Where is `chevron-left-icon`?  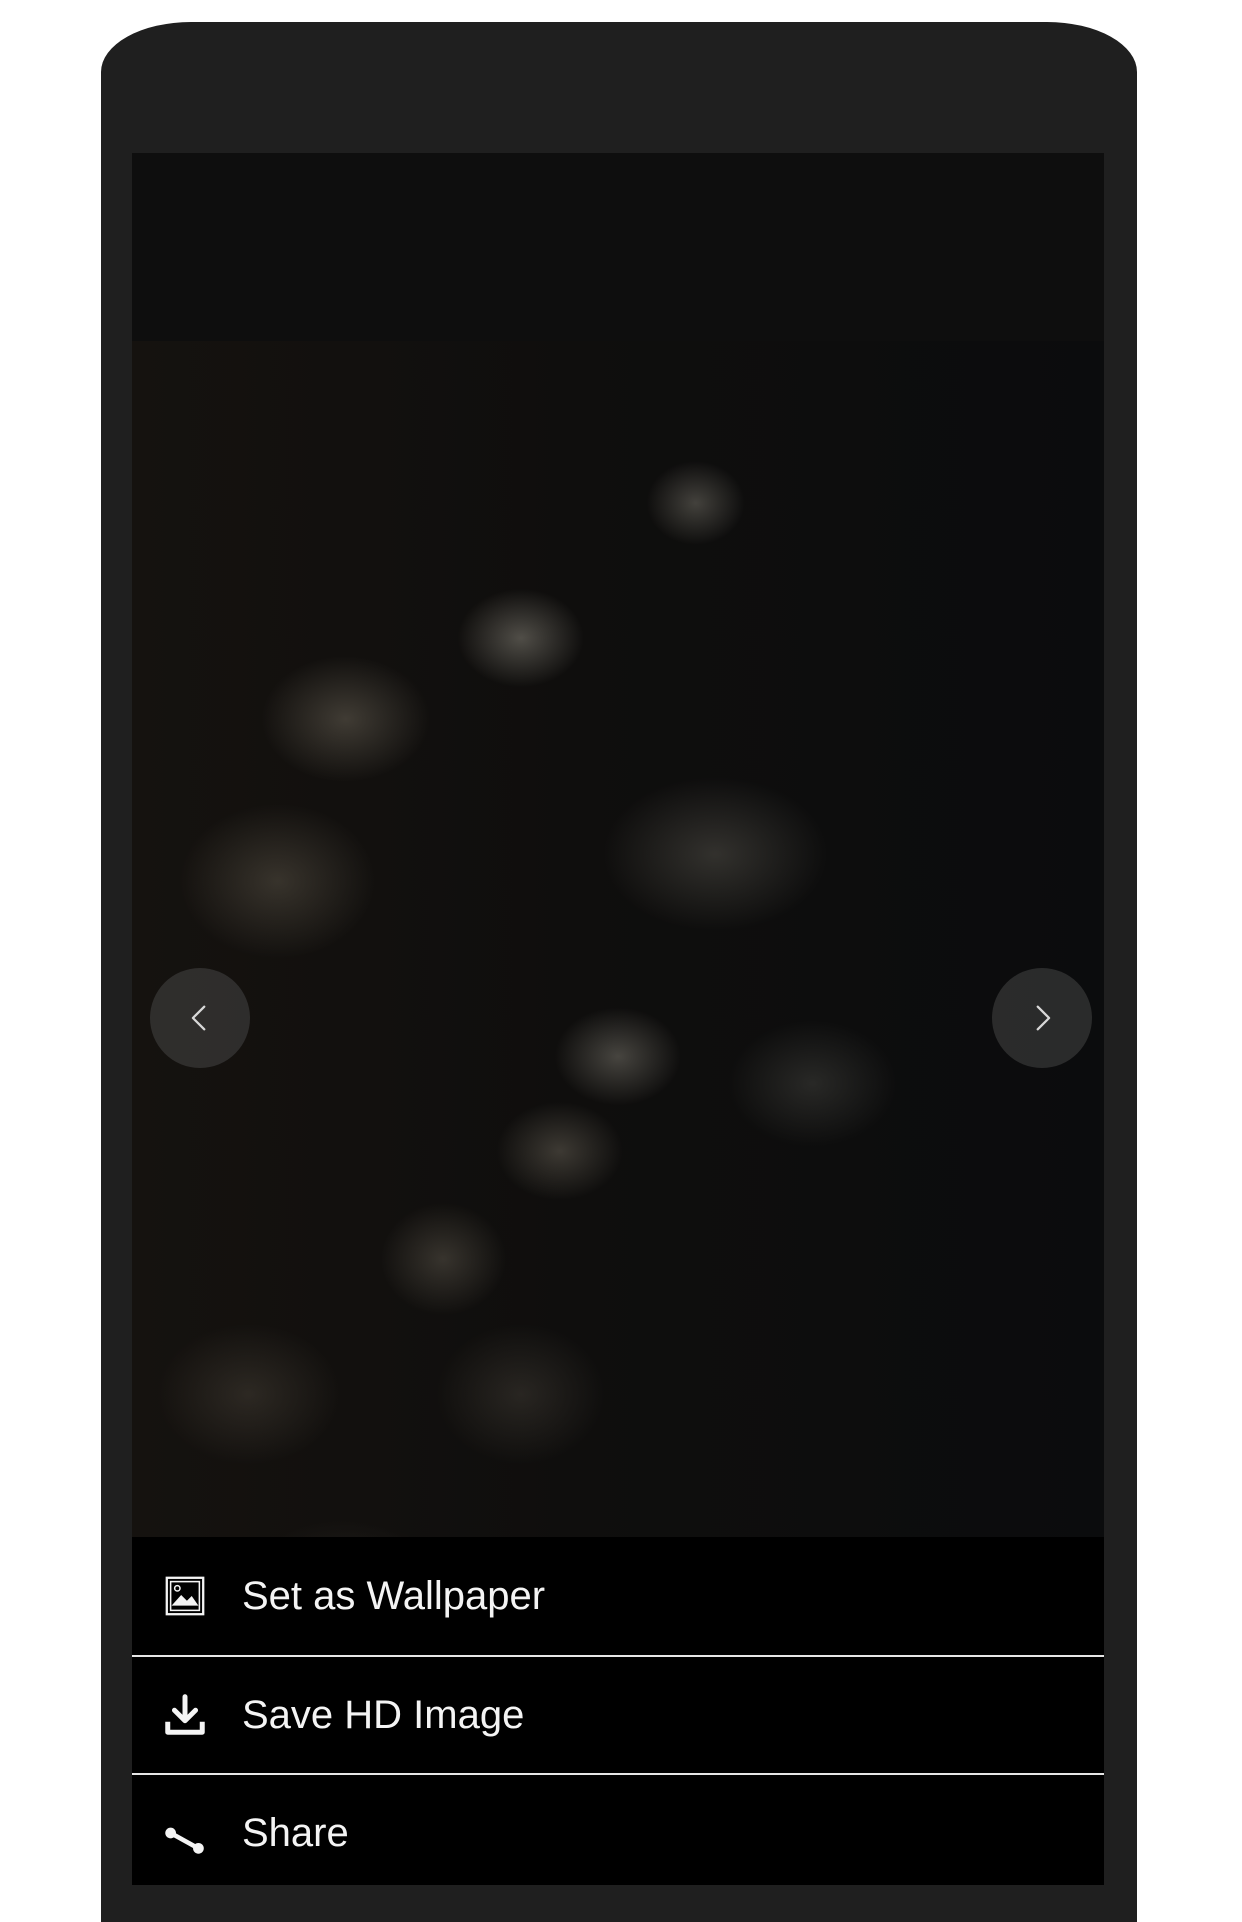
chevron-left-icon is located at coordinates (198, 1018).